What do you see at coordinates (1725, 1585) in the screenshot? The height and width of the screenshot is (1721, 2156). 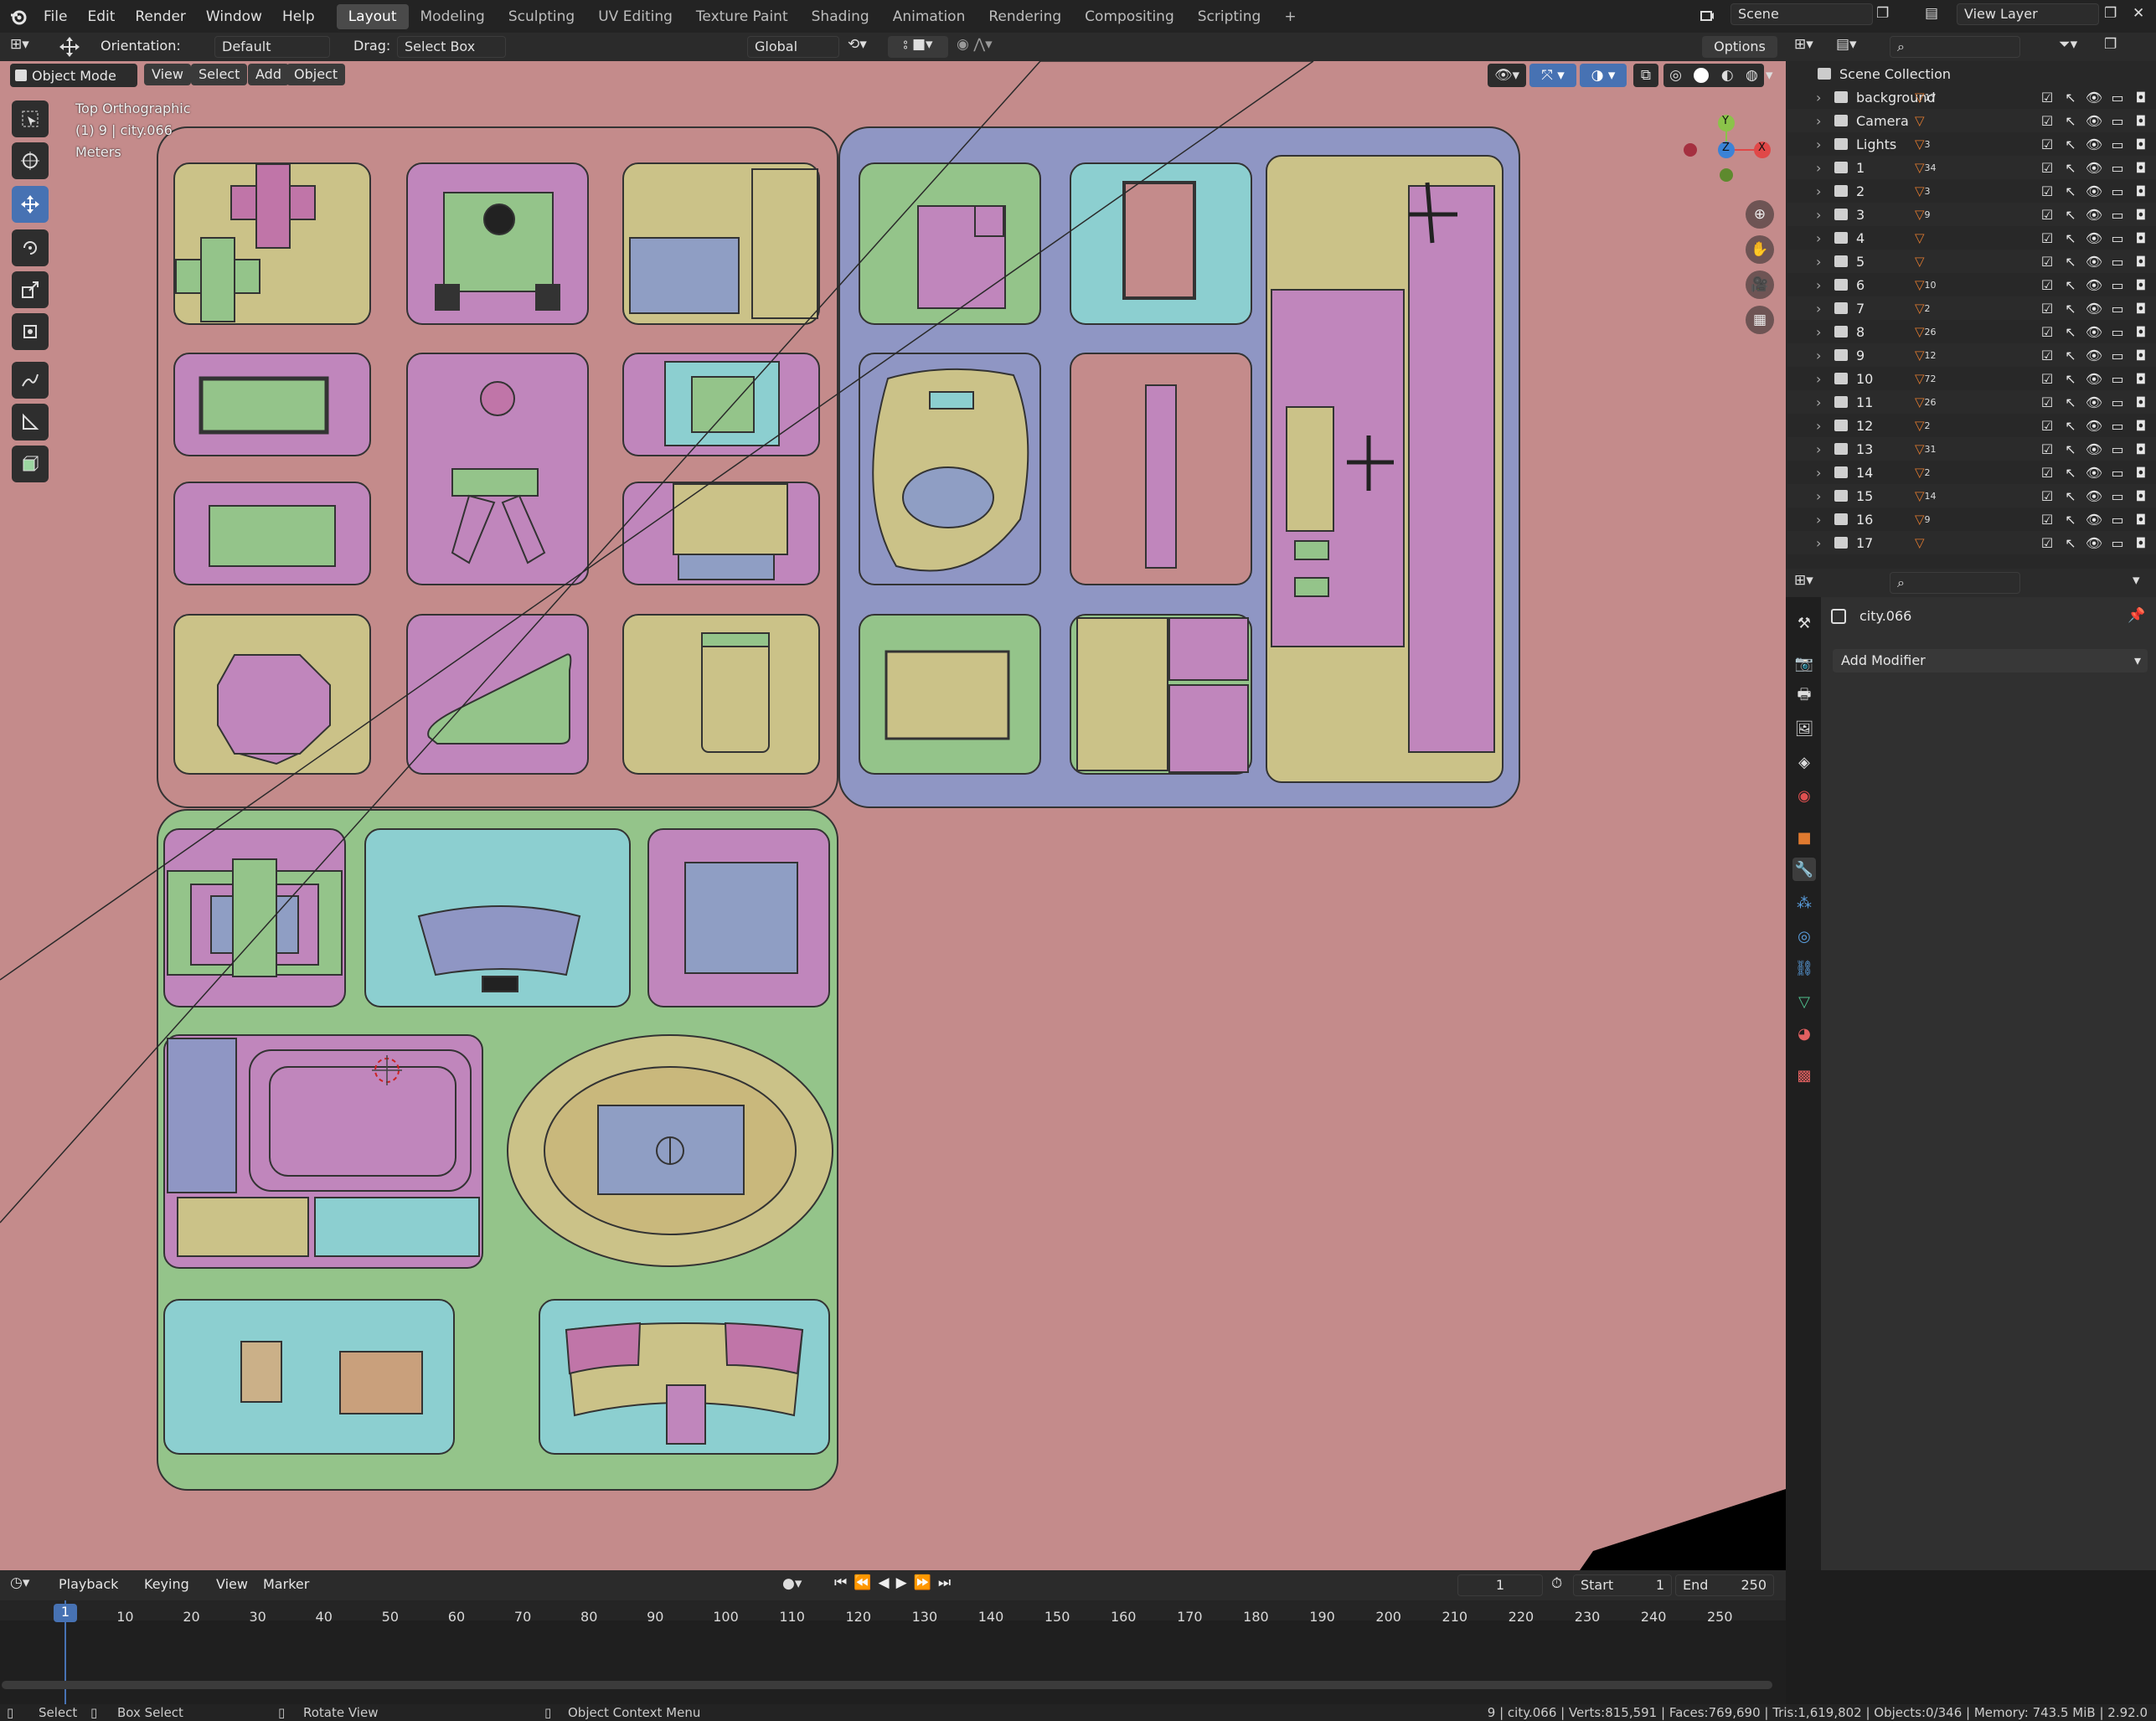 I see `end-frame-field: End 250` at bounding box center [1725, 1585].